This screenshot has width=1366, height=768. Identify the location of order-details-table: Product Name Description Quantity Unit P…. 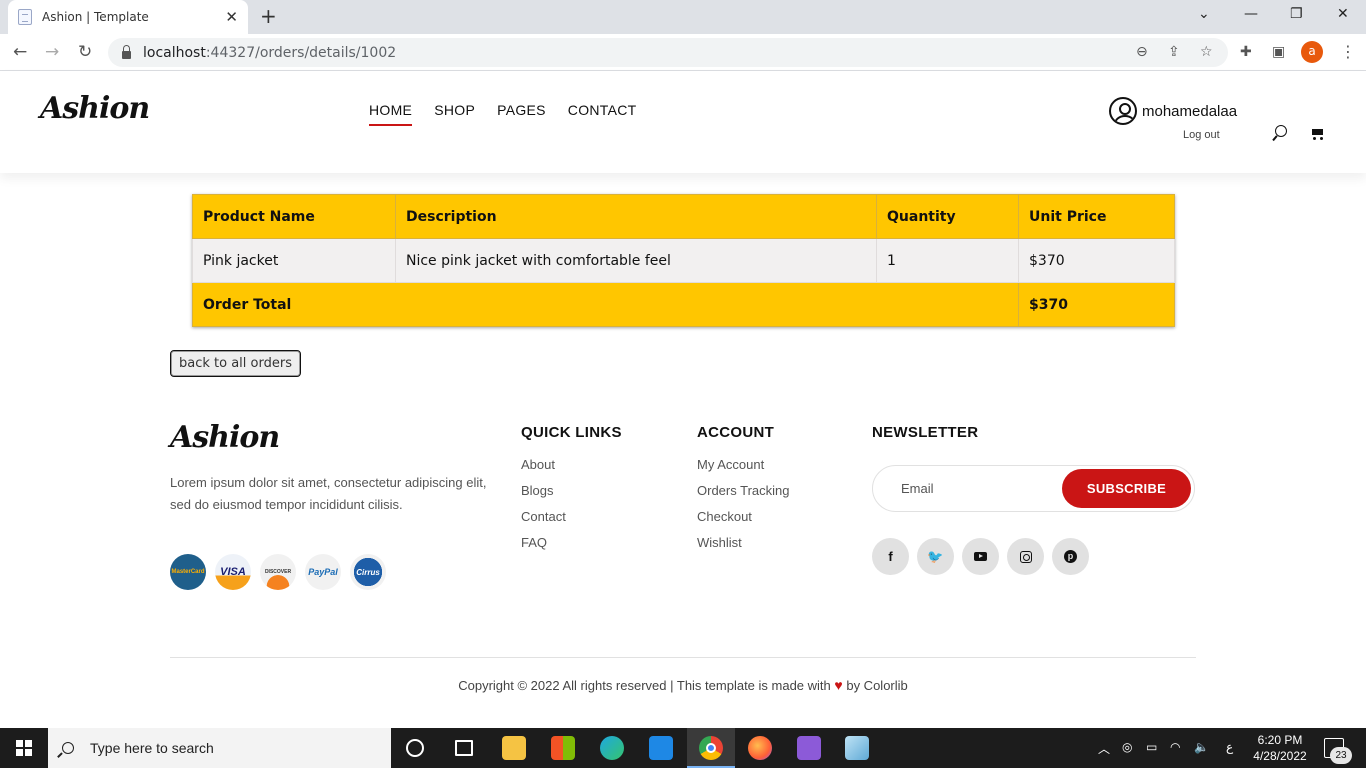
(683, 260).